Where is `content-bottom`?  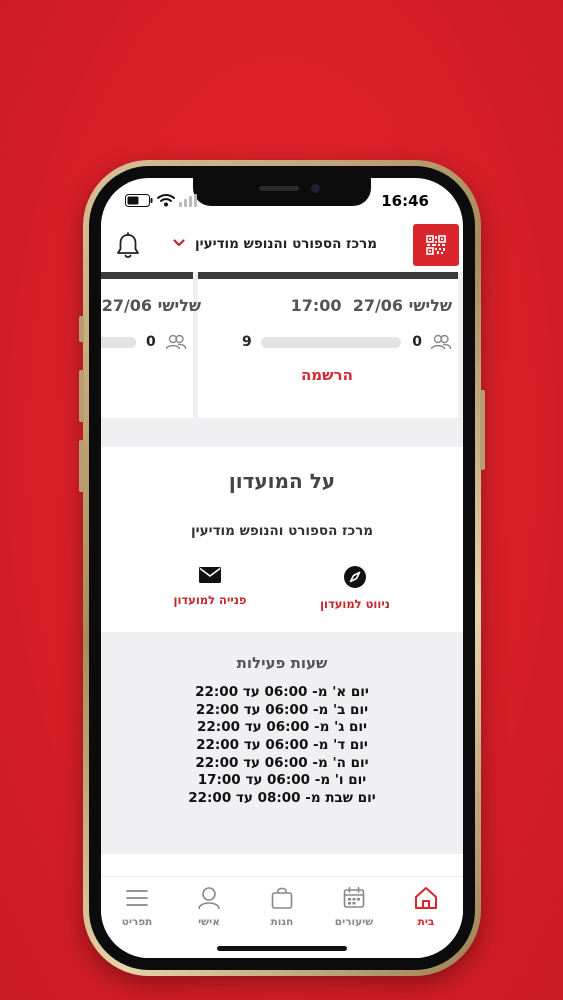 content-bottom is located at coordinates (282, 865).